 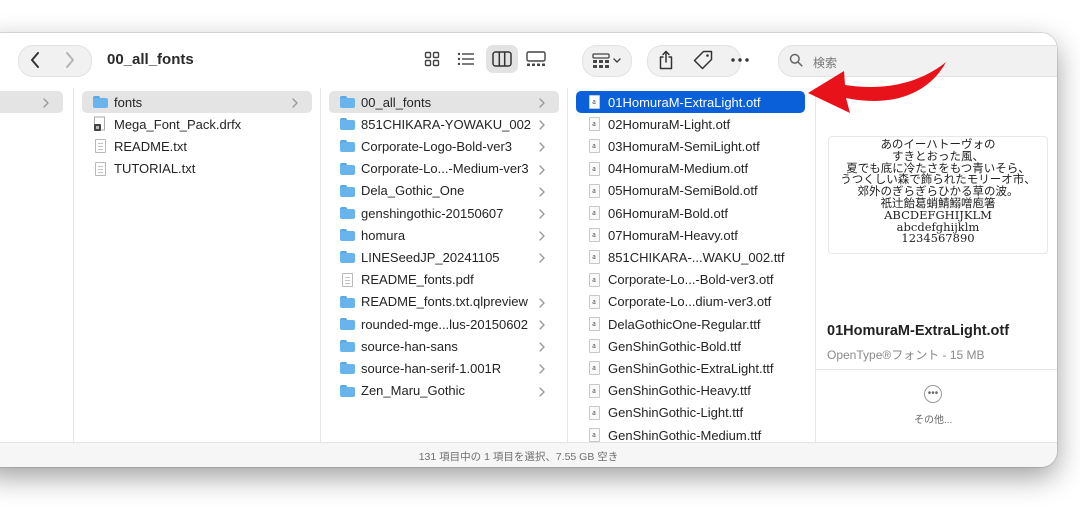 What do you see at coordinates (437, 146) in the screenshot?
I see `item-label: Corporate-Logo-Bold-ver3` at bounding box center [437, 146].